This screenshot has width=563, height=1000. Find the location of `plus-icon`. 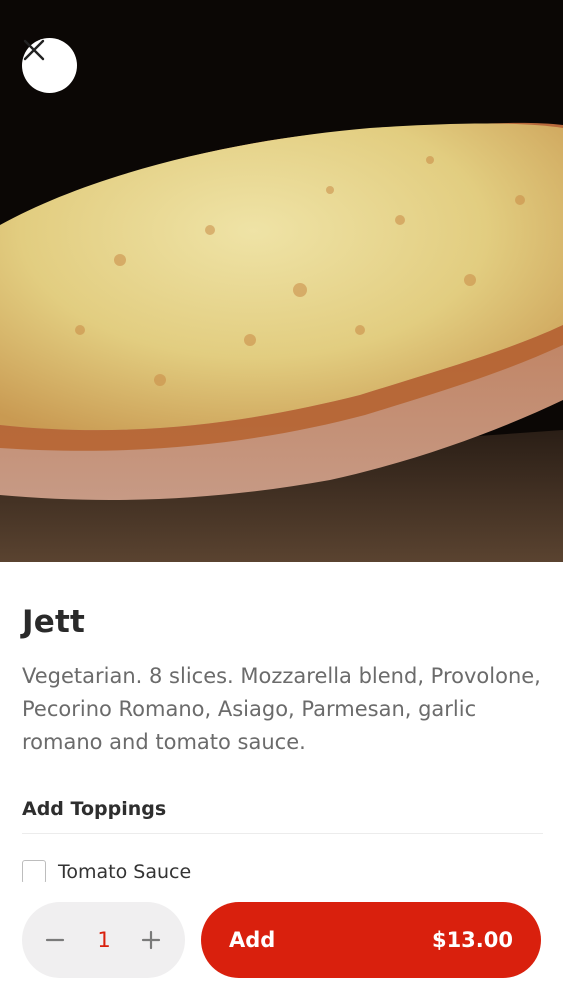

plus-icon is located at coordinates (151, 940).